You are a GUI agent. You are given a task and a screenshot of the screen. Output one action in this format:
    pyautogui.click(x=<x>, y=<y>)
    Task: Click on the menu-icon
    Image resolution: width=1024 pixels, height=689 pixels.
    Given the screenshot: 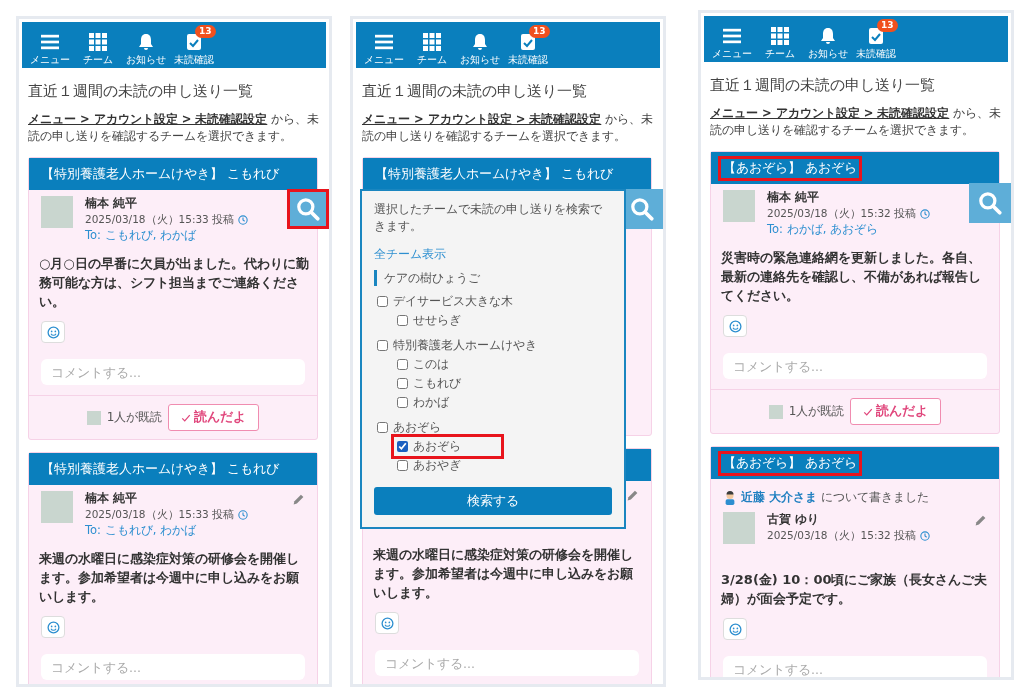 What is the action you would take?
    pyautogui.click(x=732, y=35)
    